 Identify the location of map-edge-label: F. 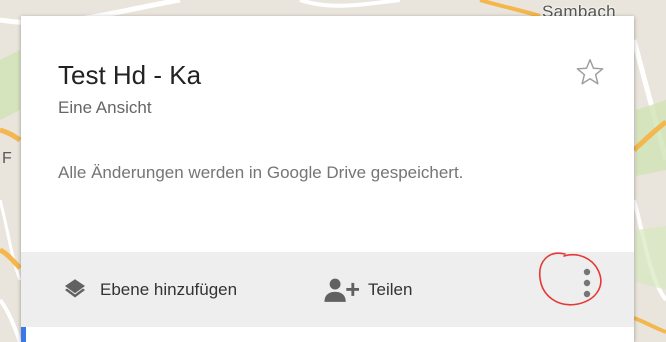
(7, 158).